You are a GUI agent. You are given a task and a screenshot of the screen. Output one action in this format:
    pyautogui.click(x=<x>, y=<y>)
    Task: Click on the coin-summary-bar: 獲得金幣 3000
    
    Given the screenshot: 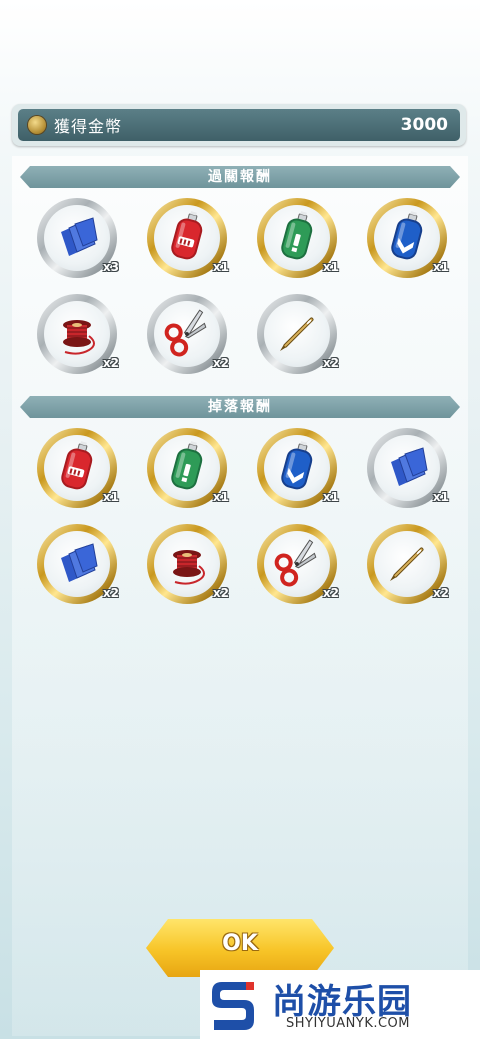 What is the action you would take?
    pyautogui.click(x=239, y=125)
    